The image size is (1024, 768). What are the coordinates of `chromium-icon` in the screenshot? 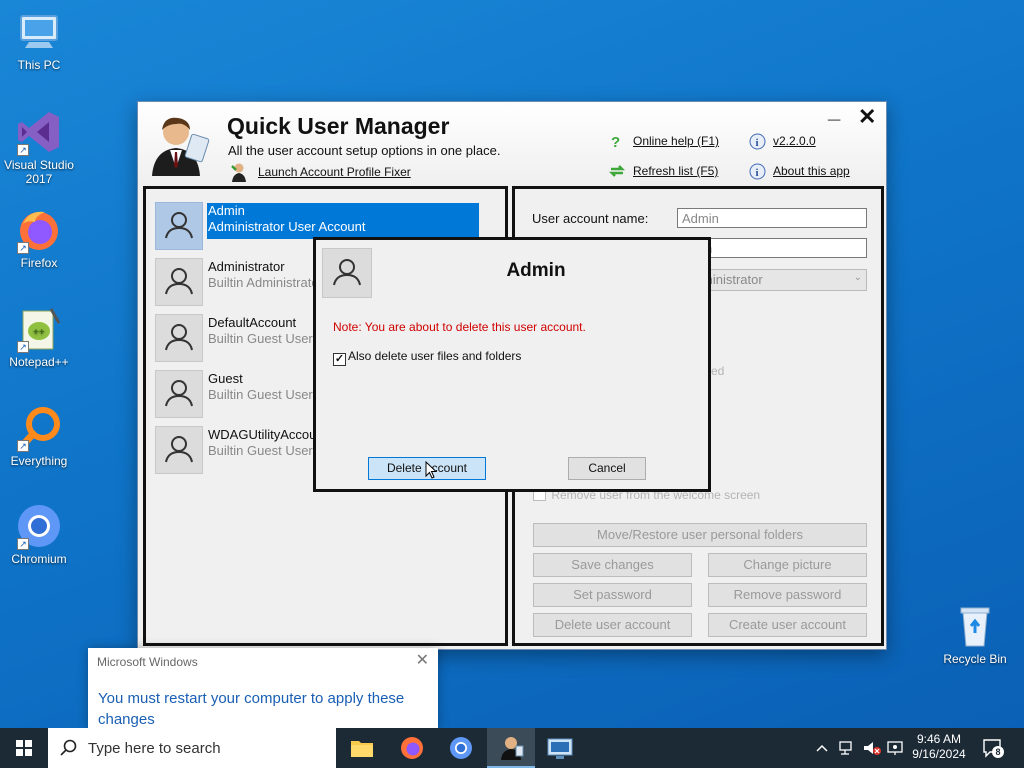 It's located at (461, 748).